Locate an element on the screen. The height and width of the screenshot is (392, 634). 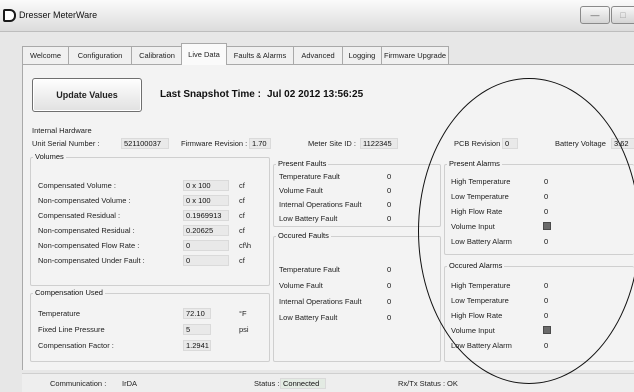
present-fault-row-label: Low Battery Fault is located at coordinates (308, 218).